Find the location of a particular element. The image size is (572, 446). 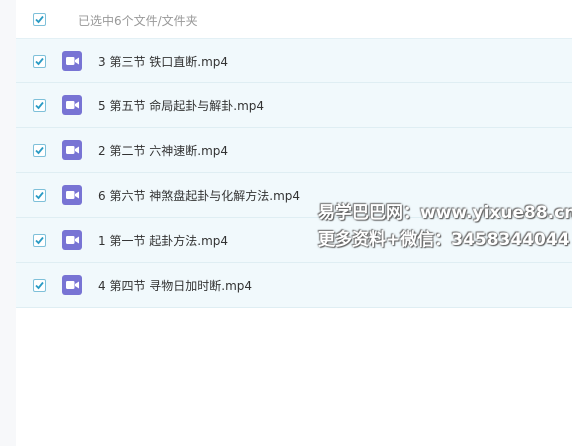

file-row: 5 第五节 命局起卦与解卦.mp4 is located at coordinates (294, 105).